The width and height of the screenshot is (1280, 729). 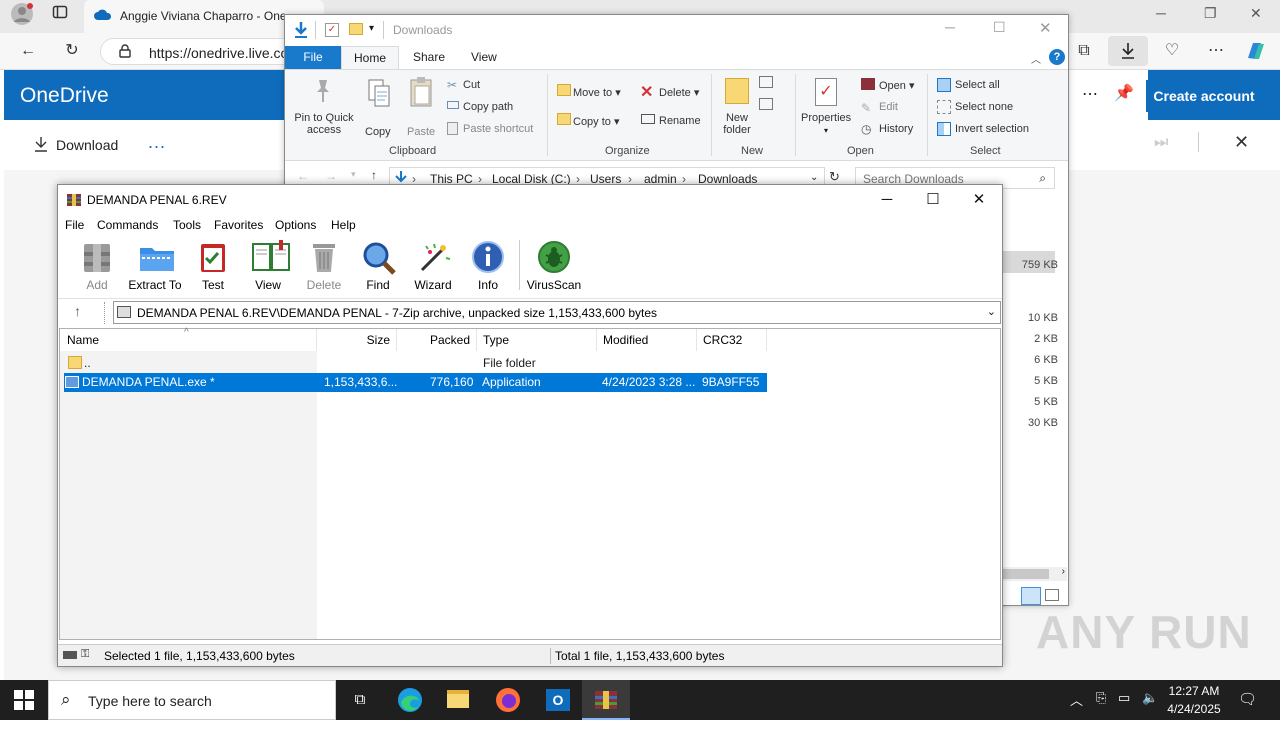 I want to click on new-item-icon, so click(x=766, y=82).